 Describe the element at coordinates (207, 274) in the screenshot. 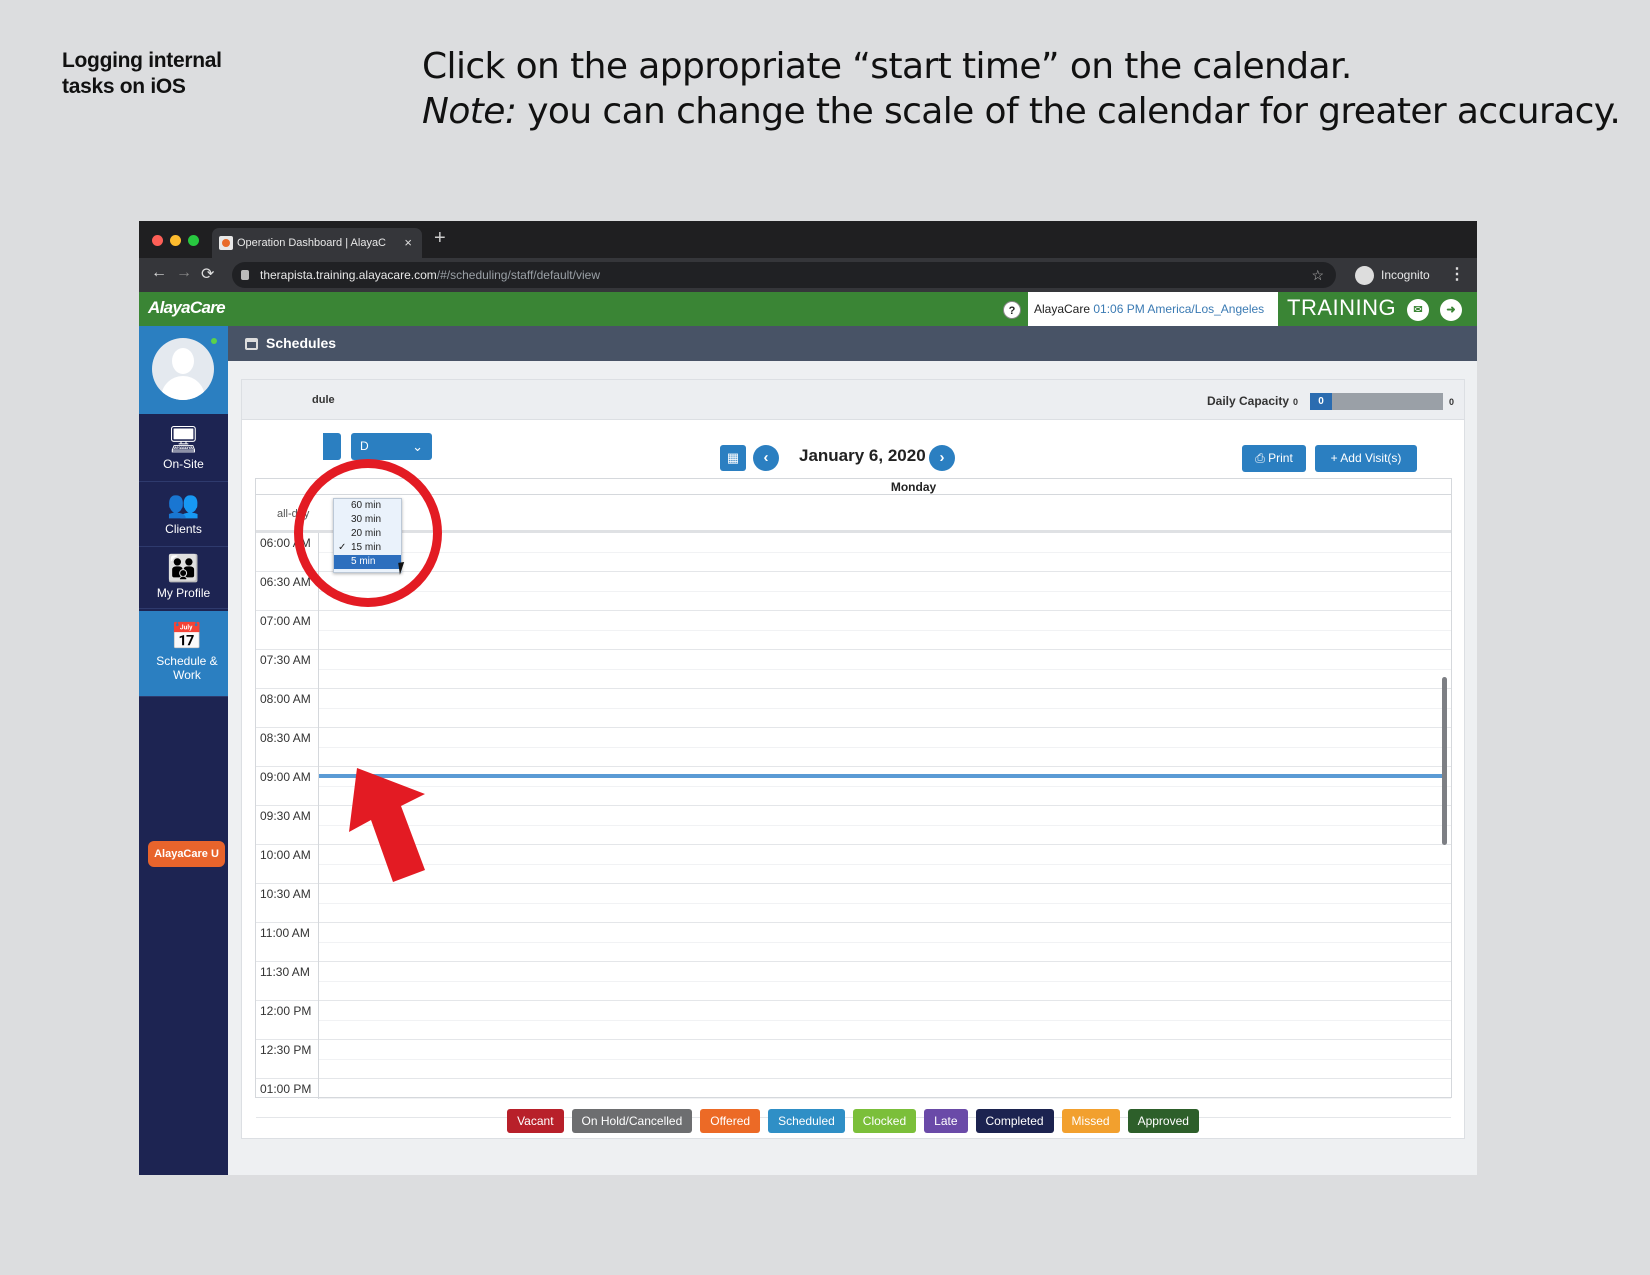

I see `reload-icon: ⟳` at that location.